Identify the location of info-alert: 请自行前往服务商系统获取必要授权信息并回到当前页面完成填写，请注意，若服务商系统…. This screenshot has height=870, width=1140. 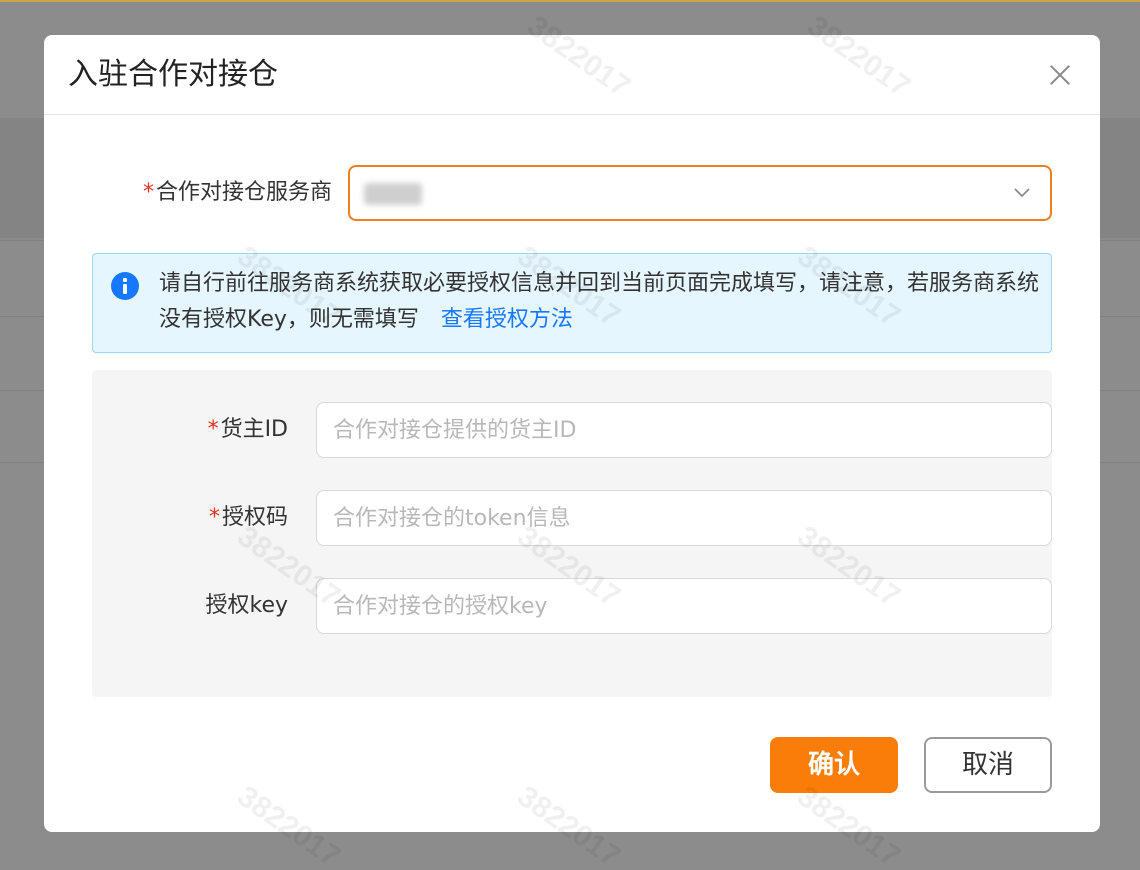
(572, 303).